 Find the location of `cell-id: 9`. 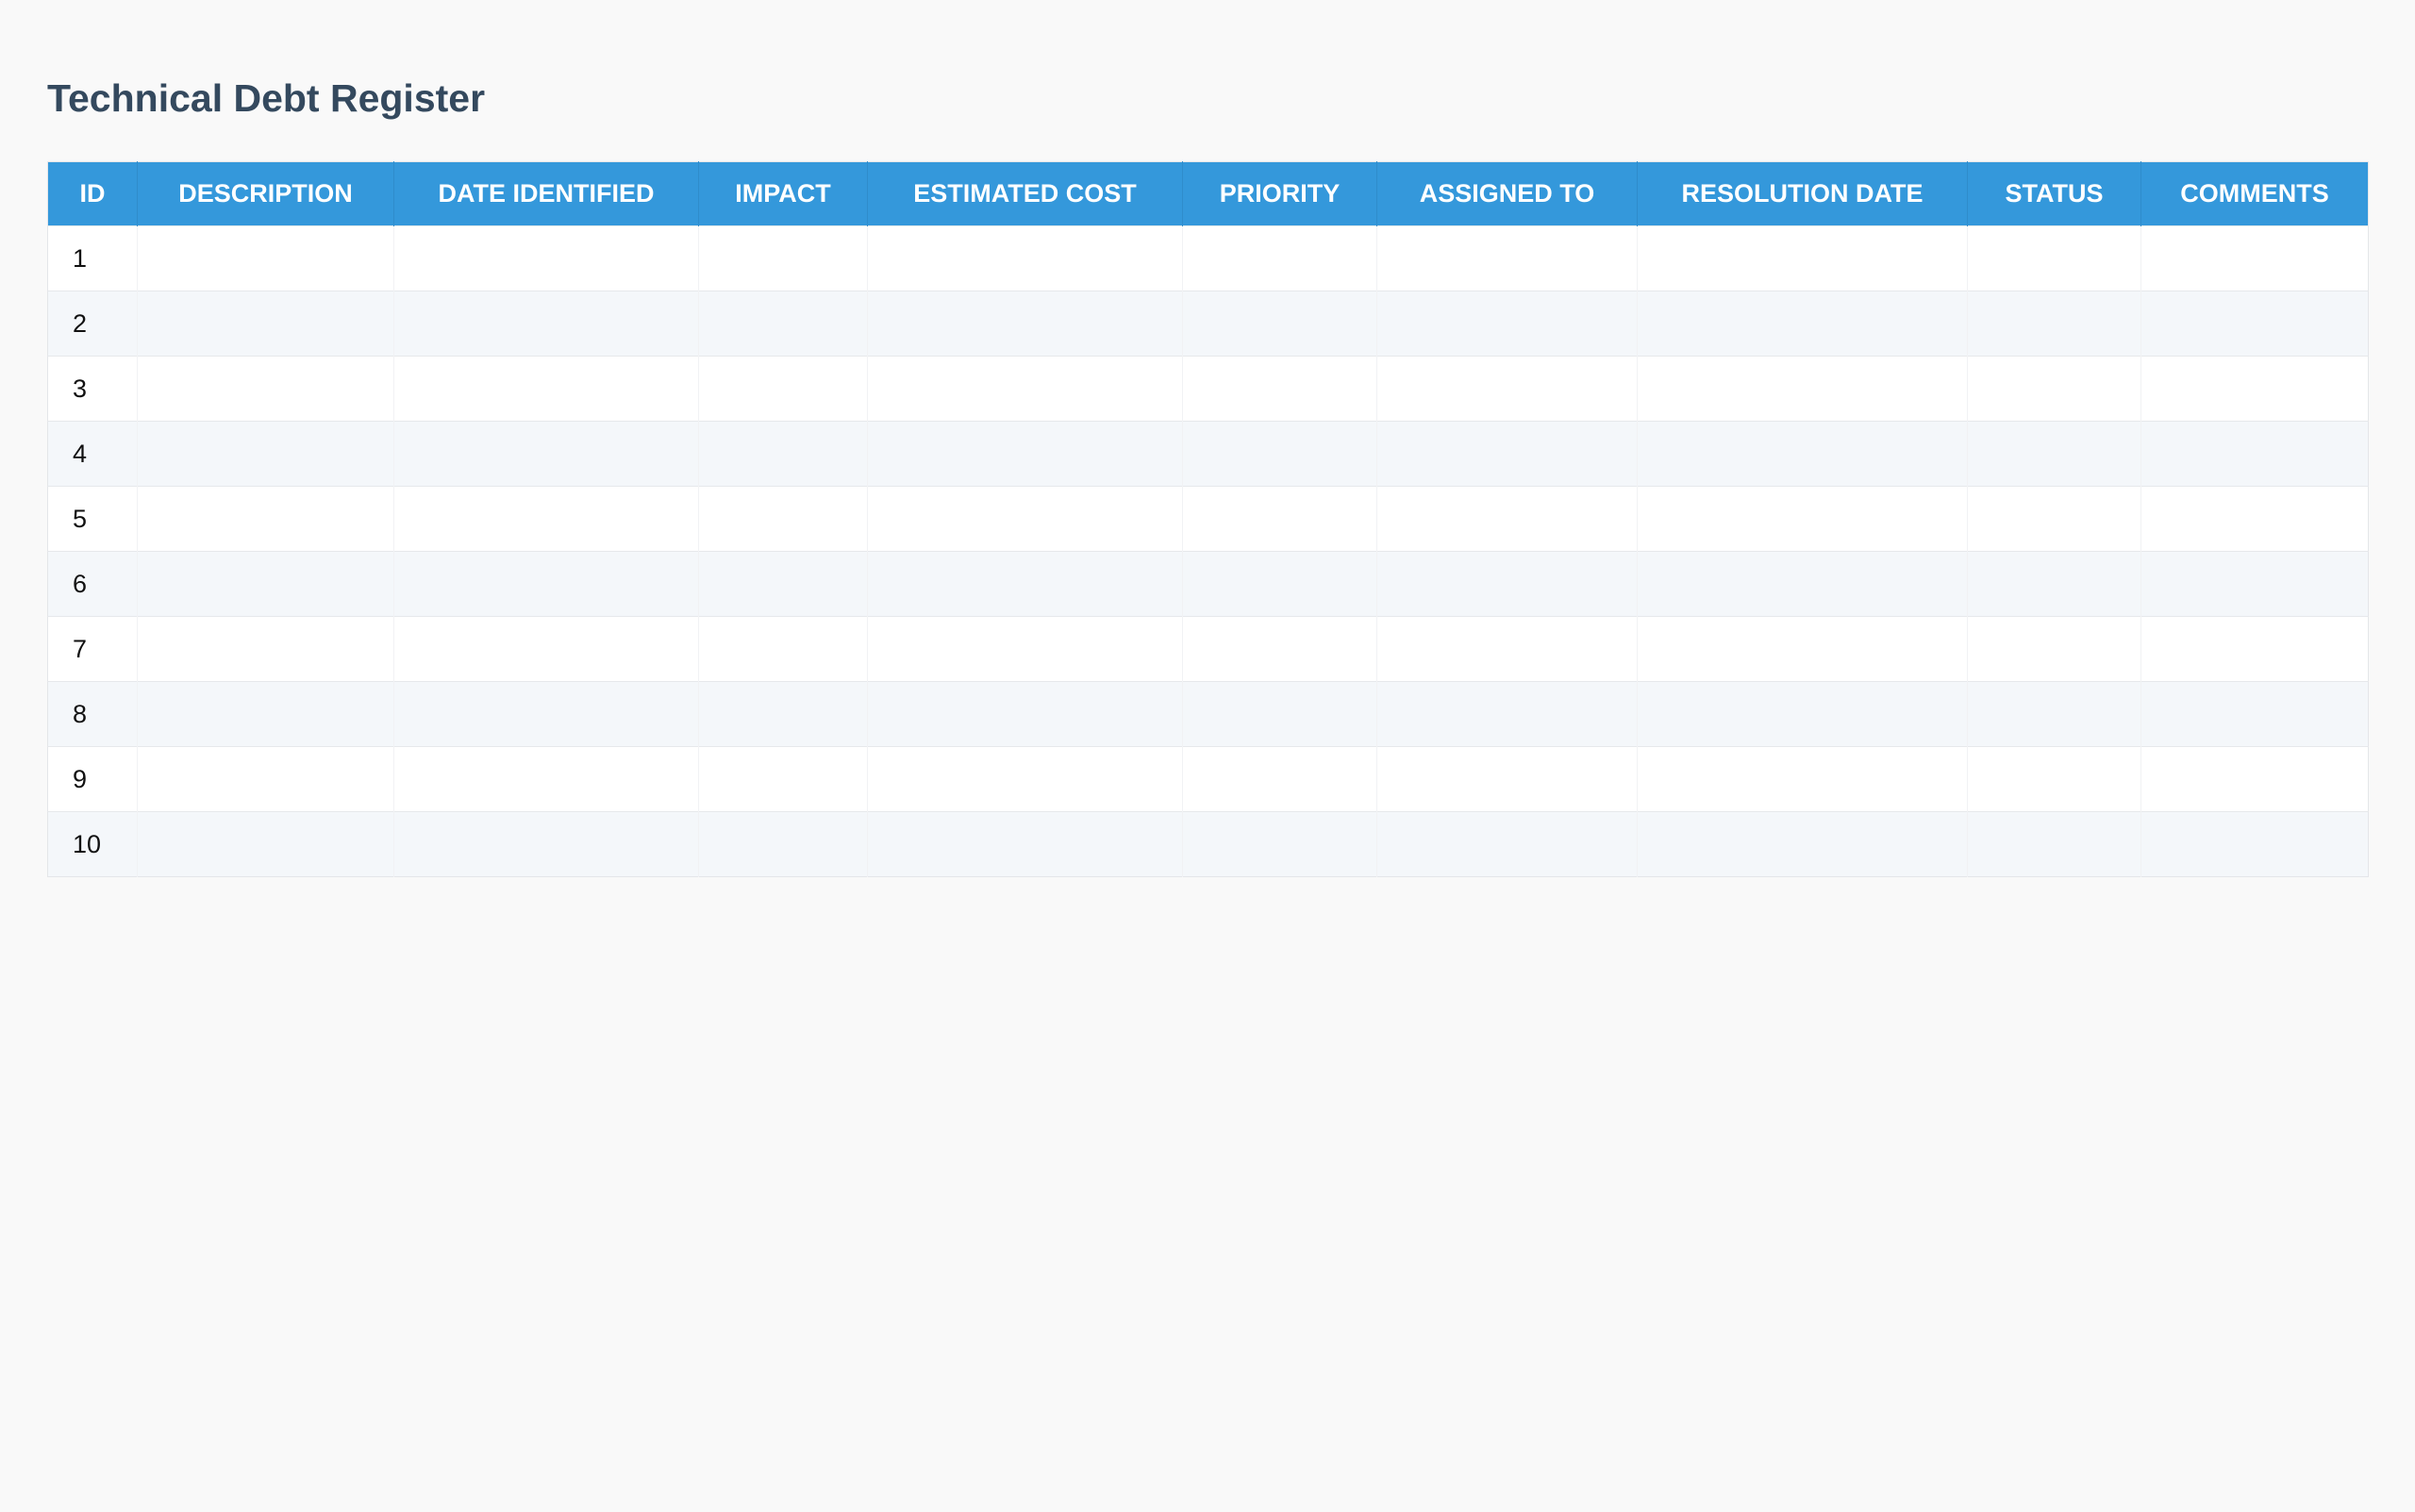

cell-id: 9 is located at coordinates (92, 779).